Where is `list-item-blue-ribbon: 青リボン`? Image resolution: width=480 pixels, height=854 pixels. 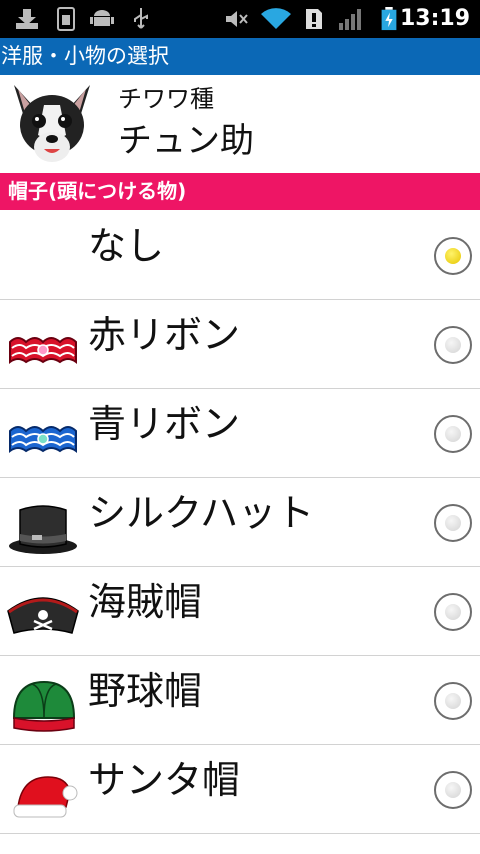 list-item-blue-ribbon: 青リボン is located at coordinates (240, 433).